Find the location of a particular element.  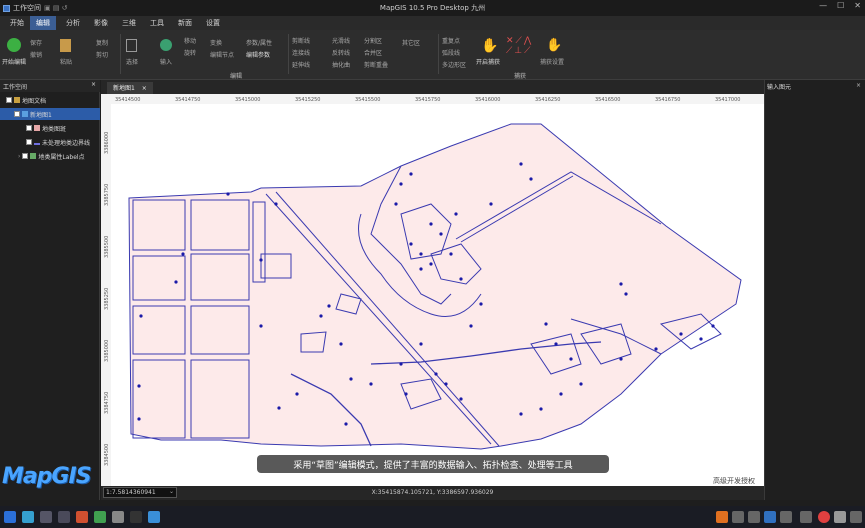

tab-edit: 编辑 is located at coordinates (43, 23).